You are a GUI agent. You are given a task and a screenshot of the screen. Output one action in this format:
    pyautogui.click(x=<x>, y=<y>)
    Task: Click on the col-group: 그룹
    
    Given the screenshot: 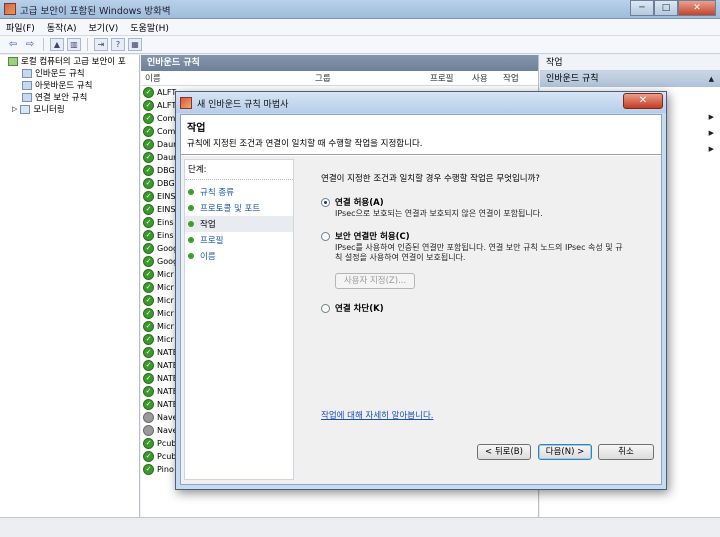 What is the action you would take?
    pyautogui.click(x=323, y=78)
    